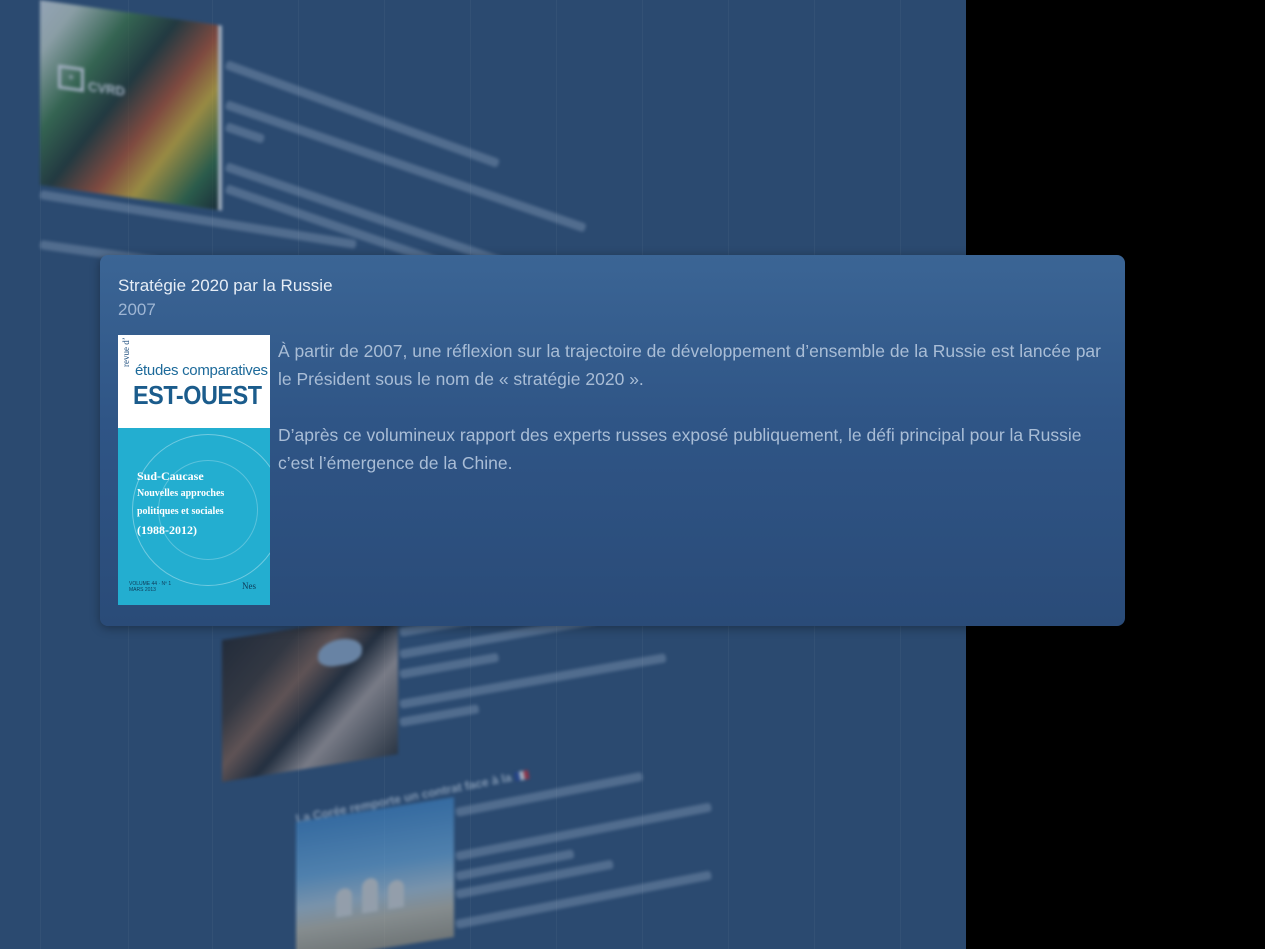  Describe the element at coordinates (181, 493) in the screenshot. I see `cover-subtitle-line: Nouvelles approches` at that location.